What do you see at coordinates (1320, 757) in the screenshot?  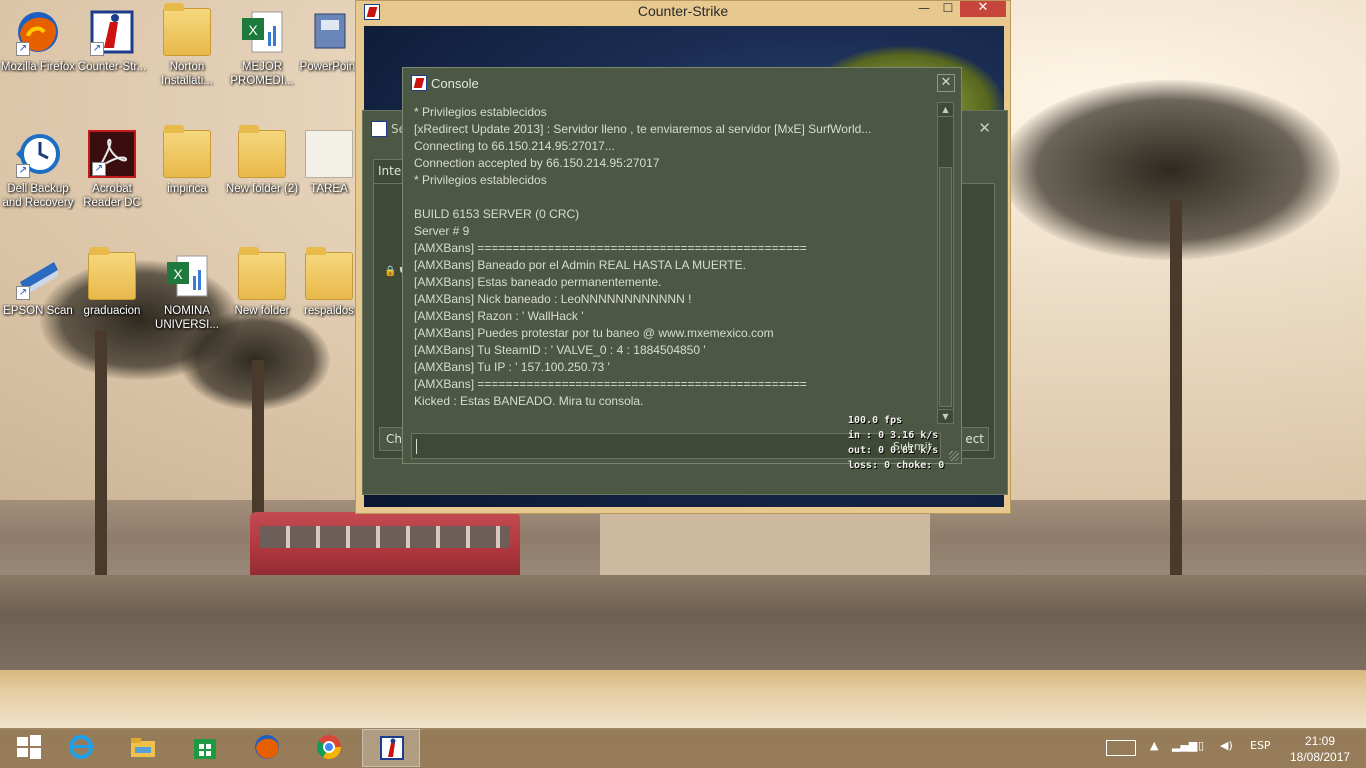 I see `clock-date: 18/08/2017` at bounding box center [1320, 757].